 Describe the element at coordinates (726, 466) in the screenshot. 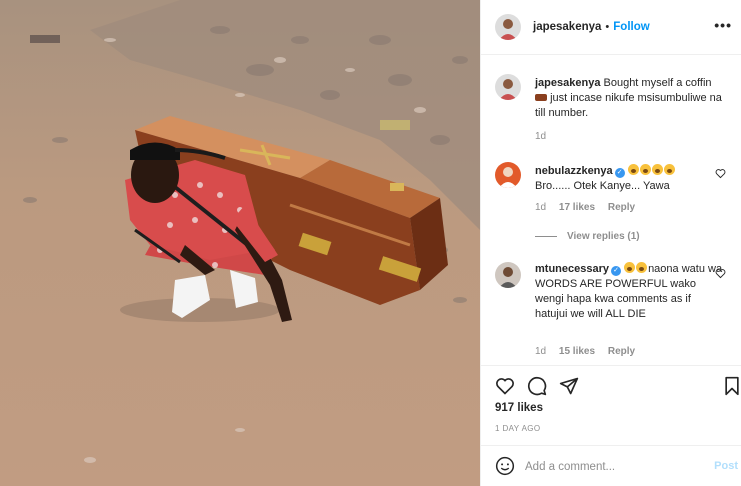

I see `post-comment-button: Post` at that location.